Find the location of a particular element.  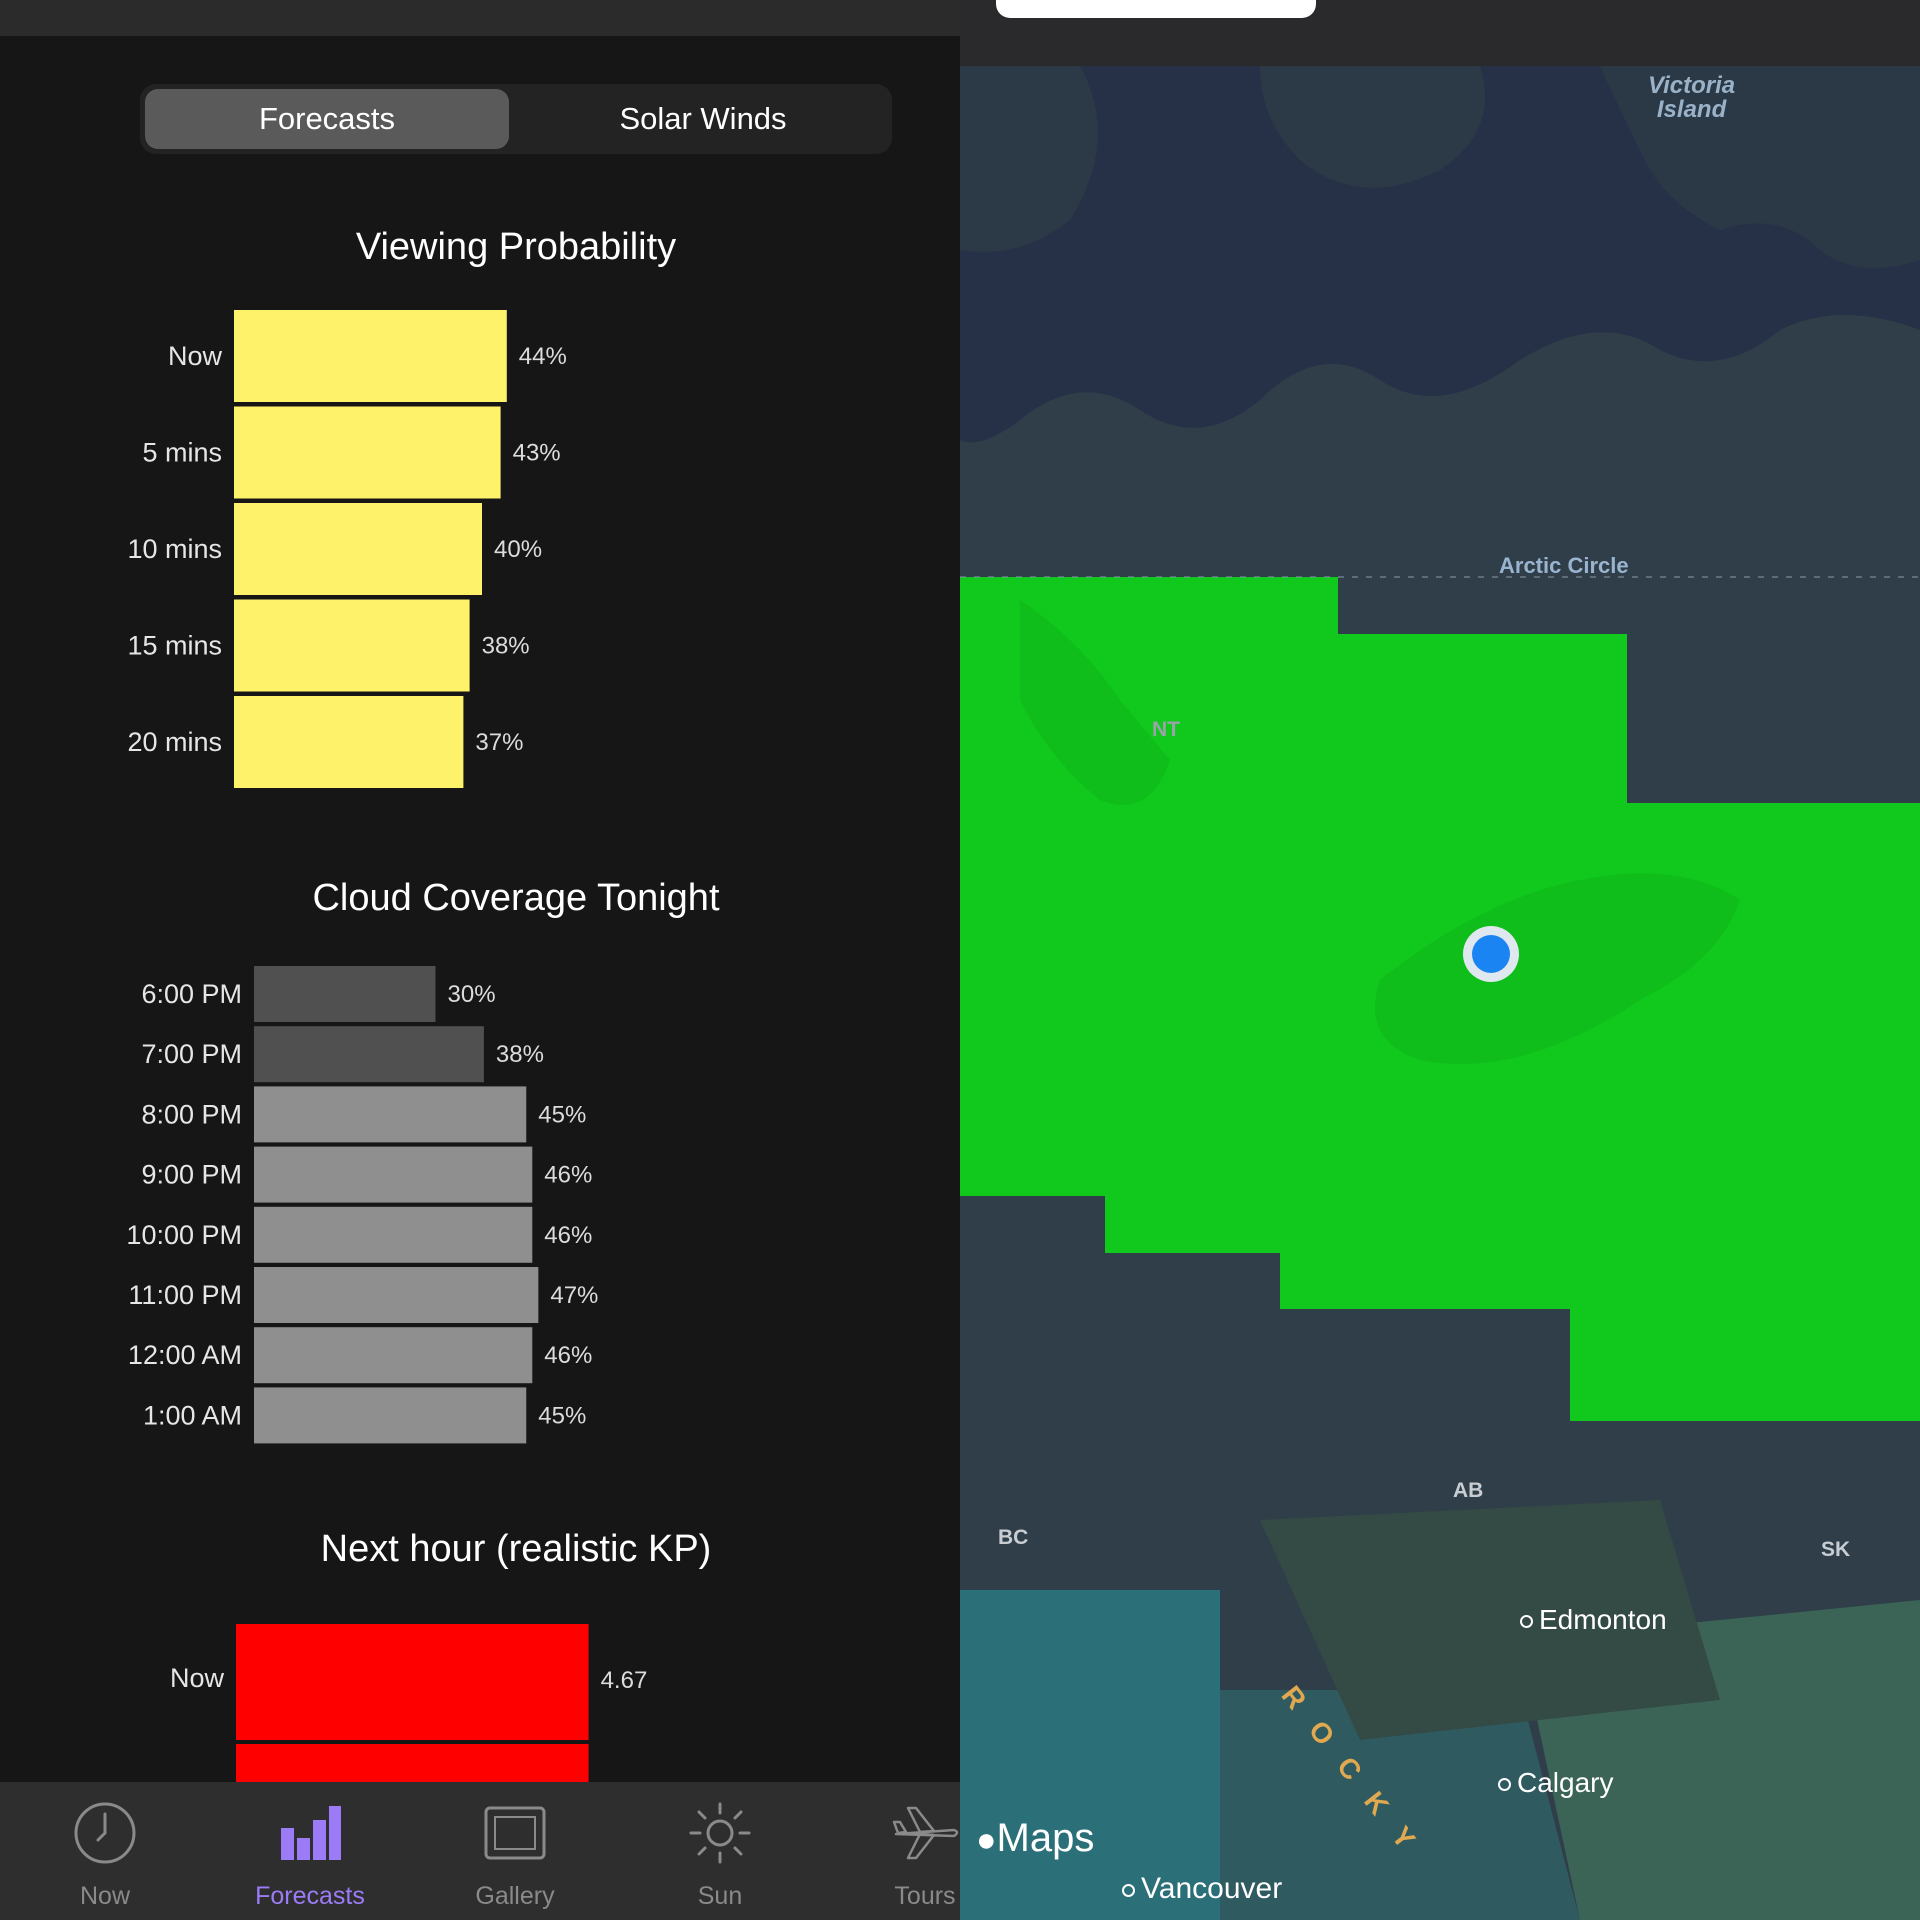

label-victoria-island: Victoria Island is located at coordinates (1692, 97).